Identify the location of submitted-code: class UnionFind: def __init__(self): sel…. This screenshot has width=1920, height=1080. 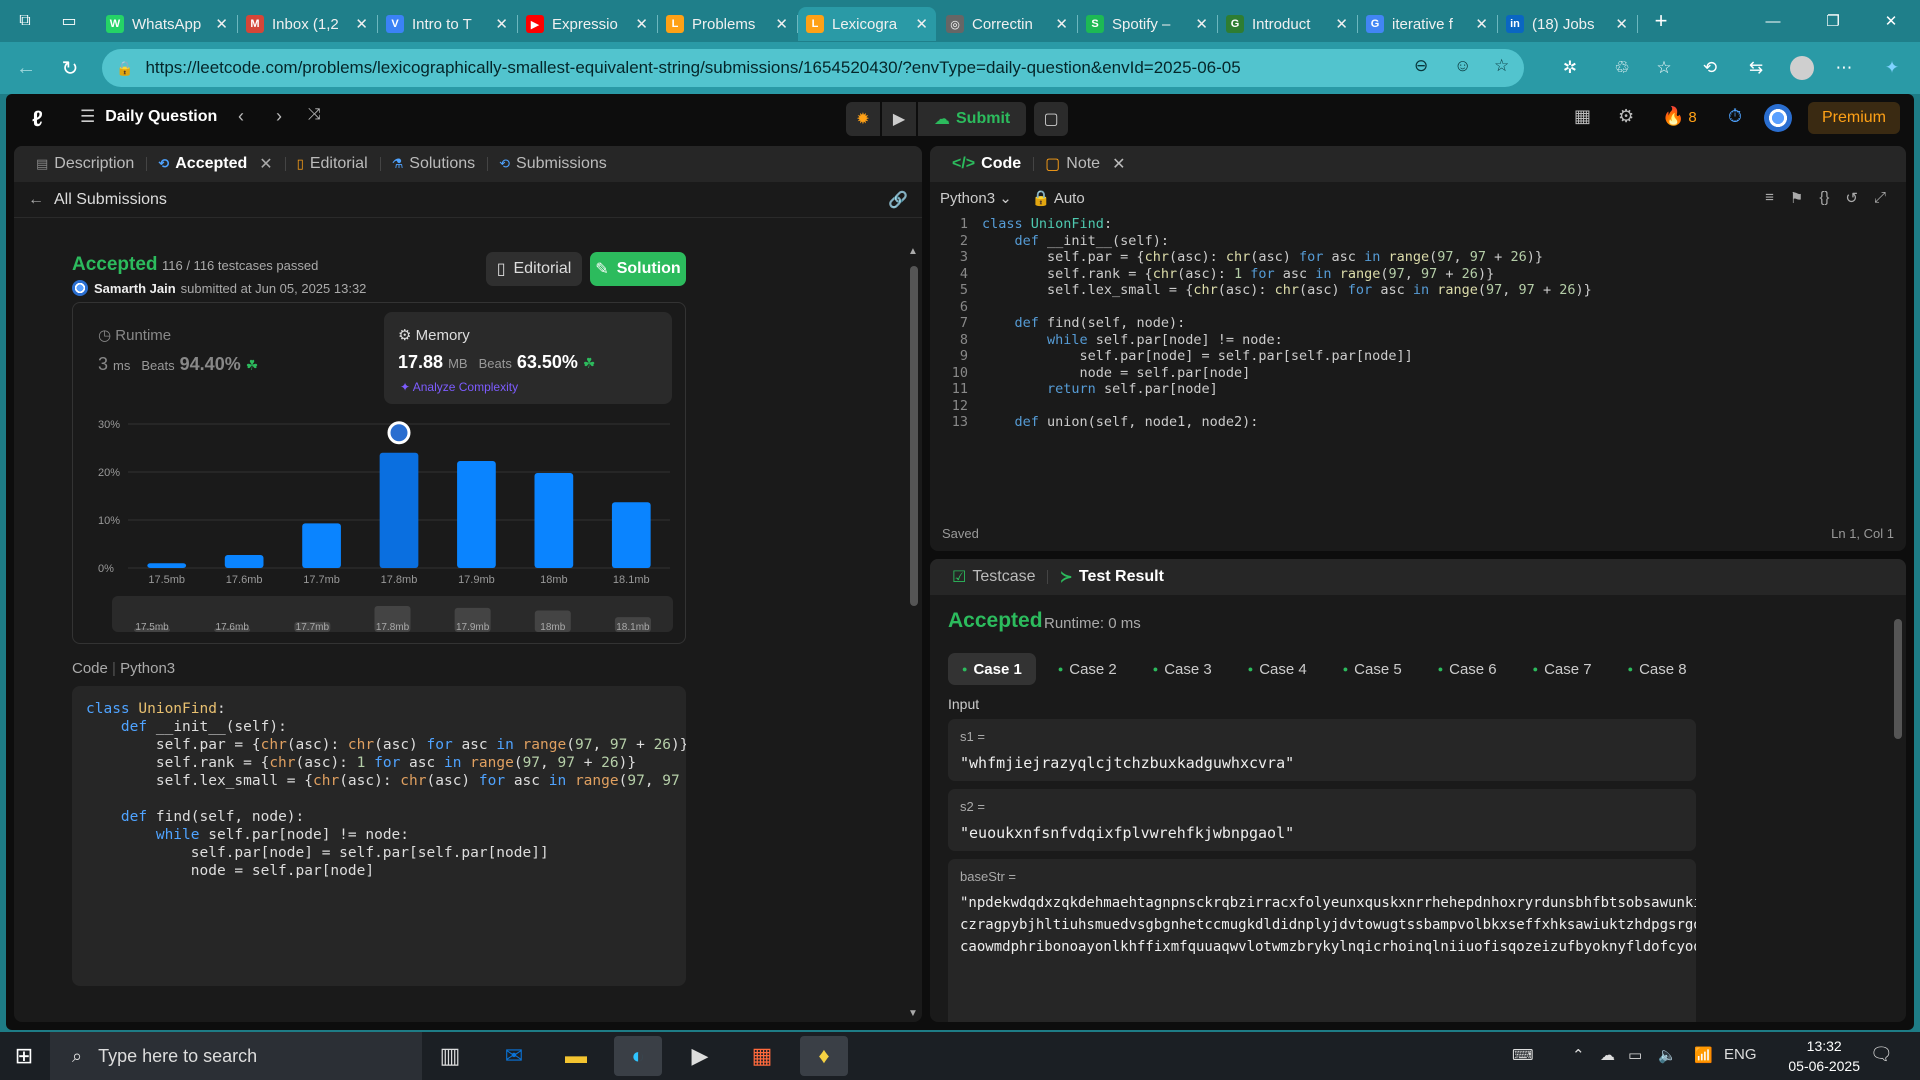
(379, 836).